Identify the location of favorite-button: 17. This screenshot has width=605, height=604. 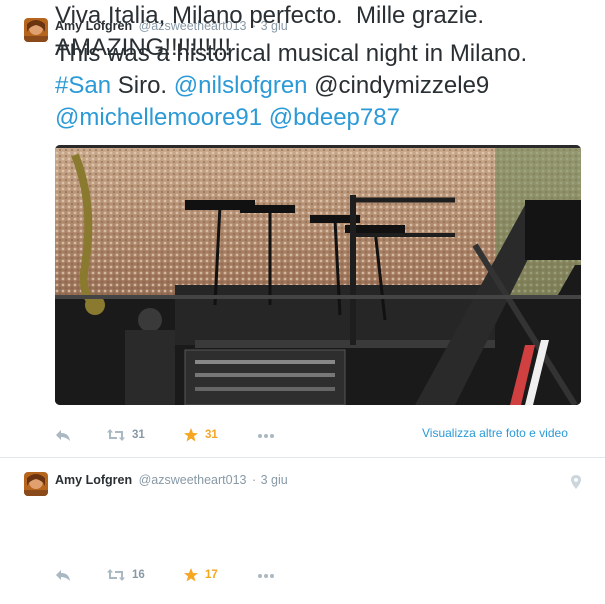
(200, 575).